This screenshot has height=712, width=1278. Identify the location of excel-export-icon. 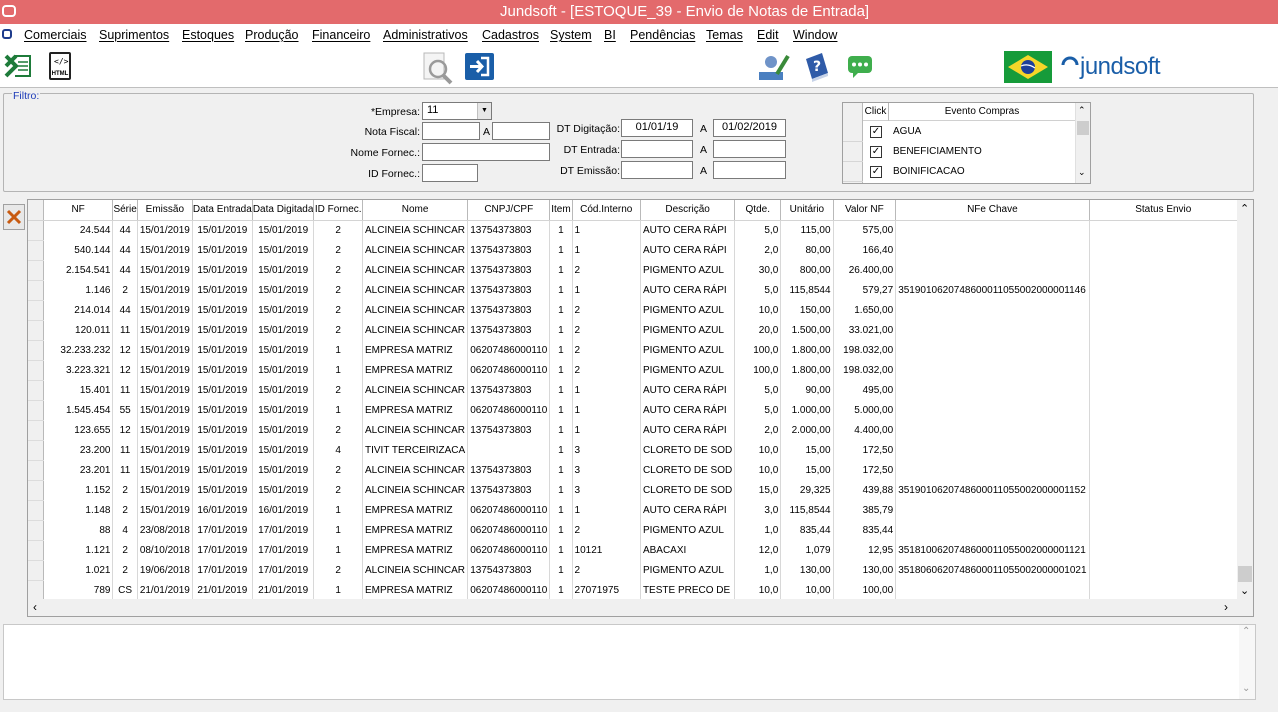
(18, 67).